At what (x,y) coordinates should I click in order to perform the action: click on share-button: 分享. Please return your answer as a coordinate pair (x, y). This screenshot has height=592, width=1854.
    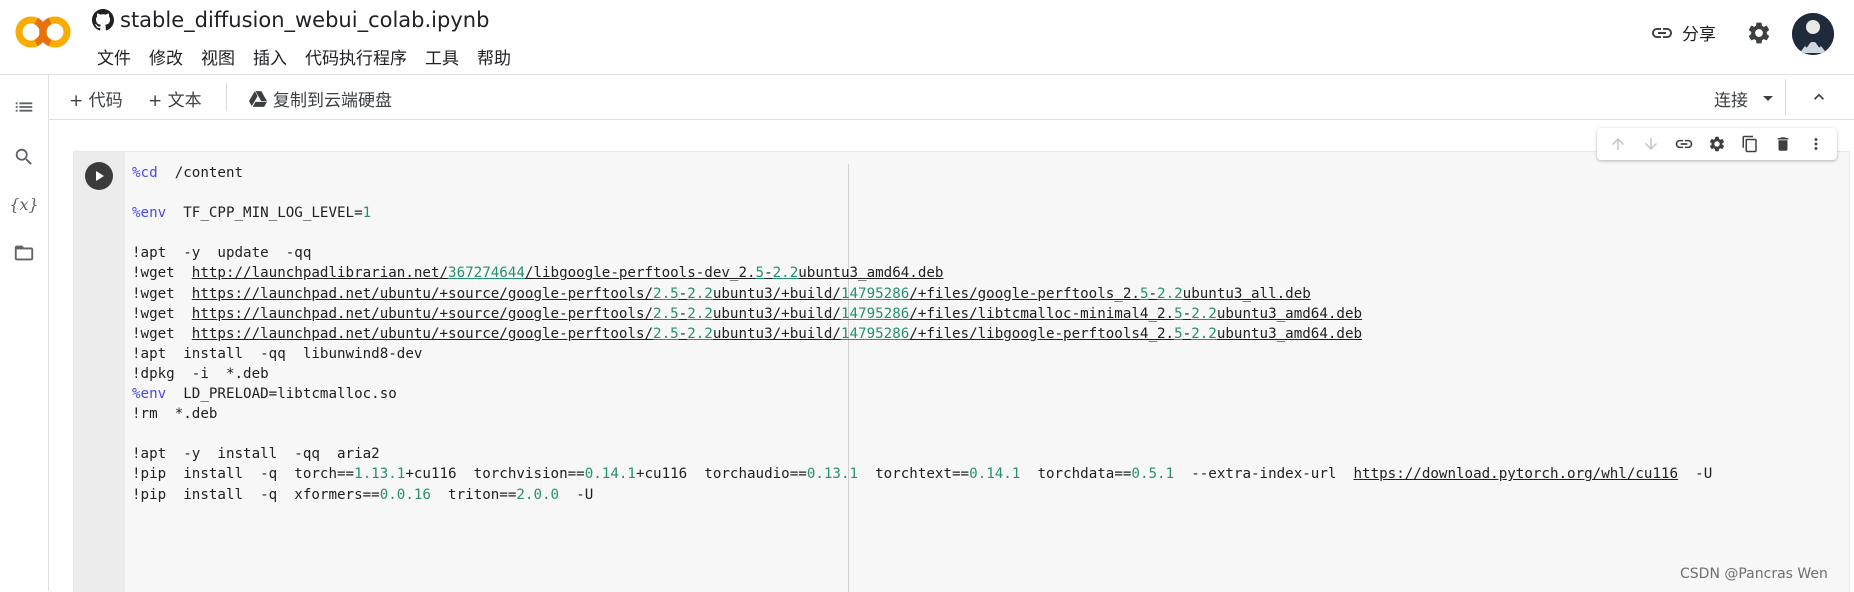
    Looking at the image, I should click on (1683, 32).